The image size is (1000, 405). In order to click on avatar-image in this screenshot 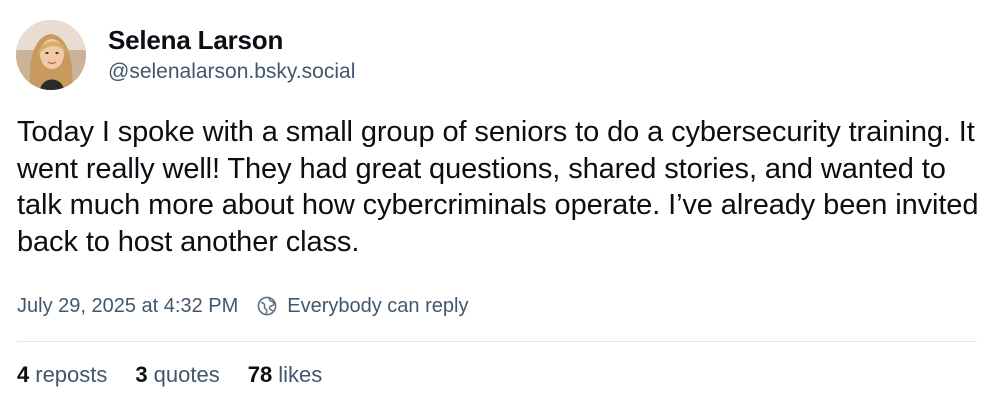, I will do `click(51, 55)`.